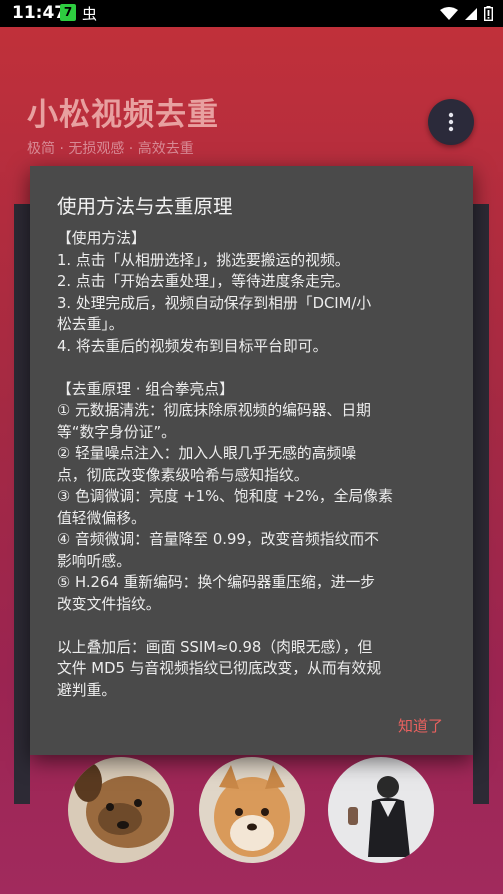 The image size is (503, 894). Describe the element at coordinates (218, 539) in the screenshot. I see `dialog-text-line: ④ 音频微调：音量降至 0.99，改变音频指纹而不` at that location.